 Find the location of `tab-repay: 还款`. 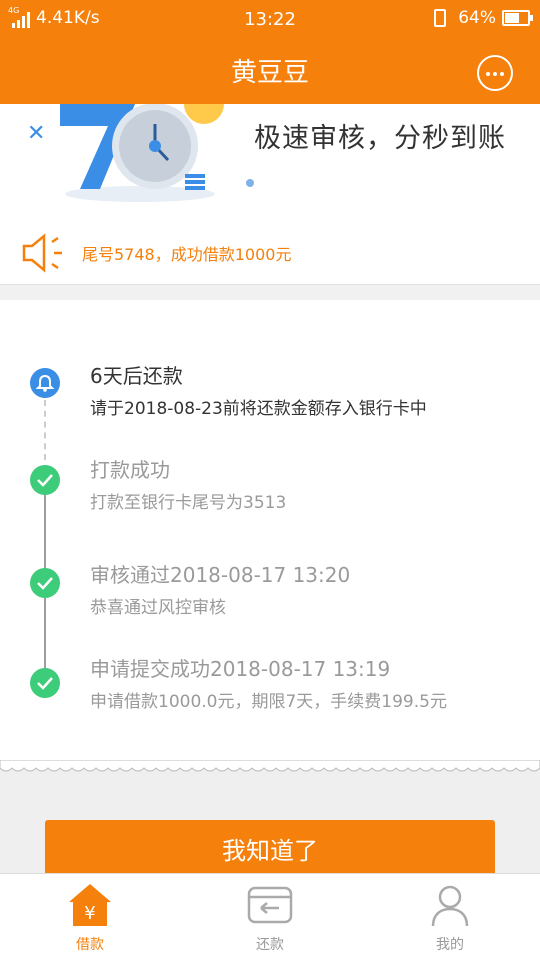

tab-repay: 还款 is located at coordinates (270, 917).